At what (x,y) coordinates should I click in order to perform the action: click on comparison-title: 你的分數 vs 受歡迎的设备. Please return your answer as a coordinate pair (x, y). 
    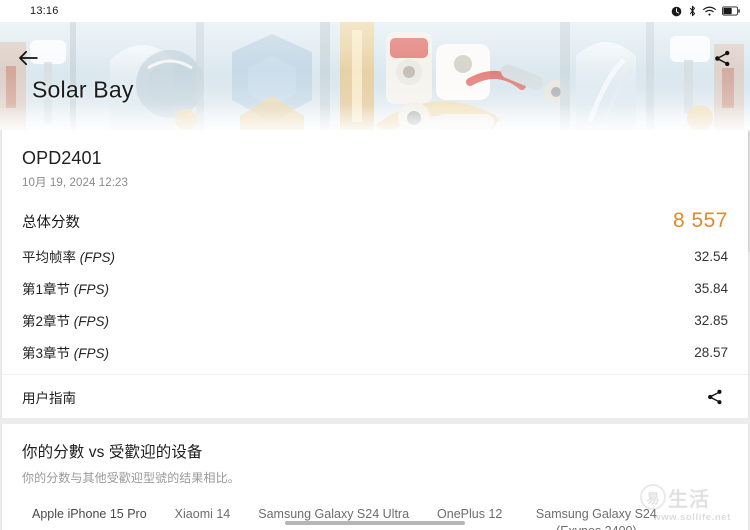
    Looking at the image, I should click on (112, 452).